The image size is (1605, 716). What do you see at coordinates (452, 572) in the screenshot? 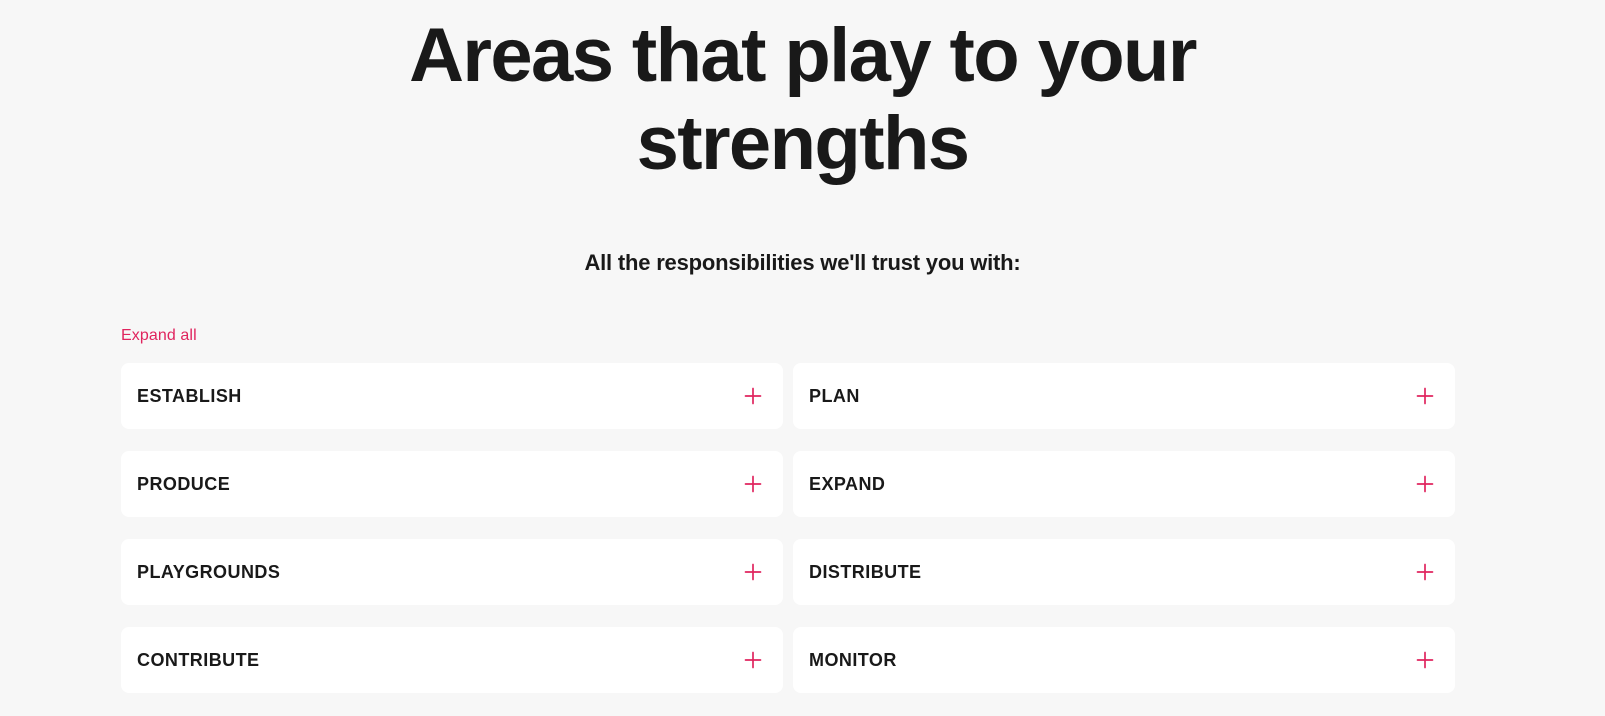
I see `accordion-item-playgrounds: PLAYGROUNDS` at bounding box center [452, 572].